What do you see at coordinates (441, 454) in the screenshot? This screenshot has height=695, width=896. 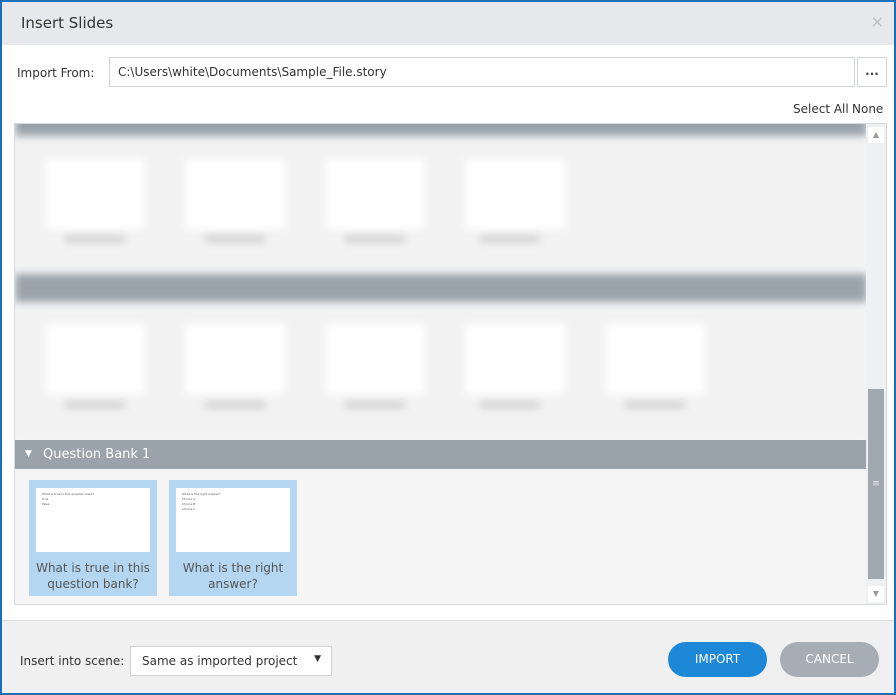 I see `question-bank-header: ▼ Question Bank 1` at bounding box center [441, 454].